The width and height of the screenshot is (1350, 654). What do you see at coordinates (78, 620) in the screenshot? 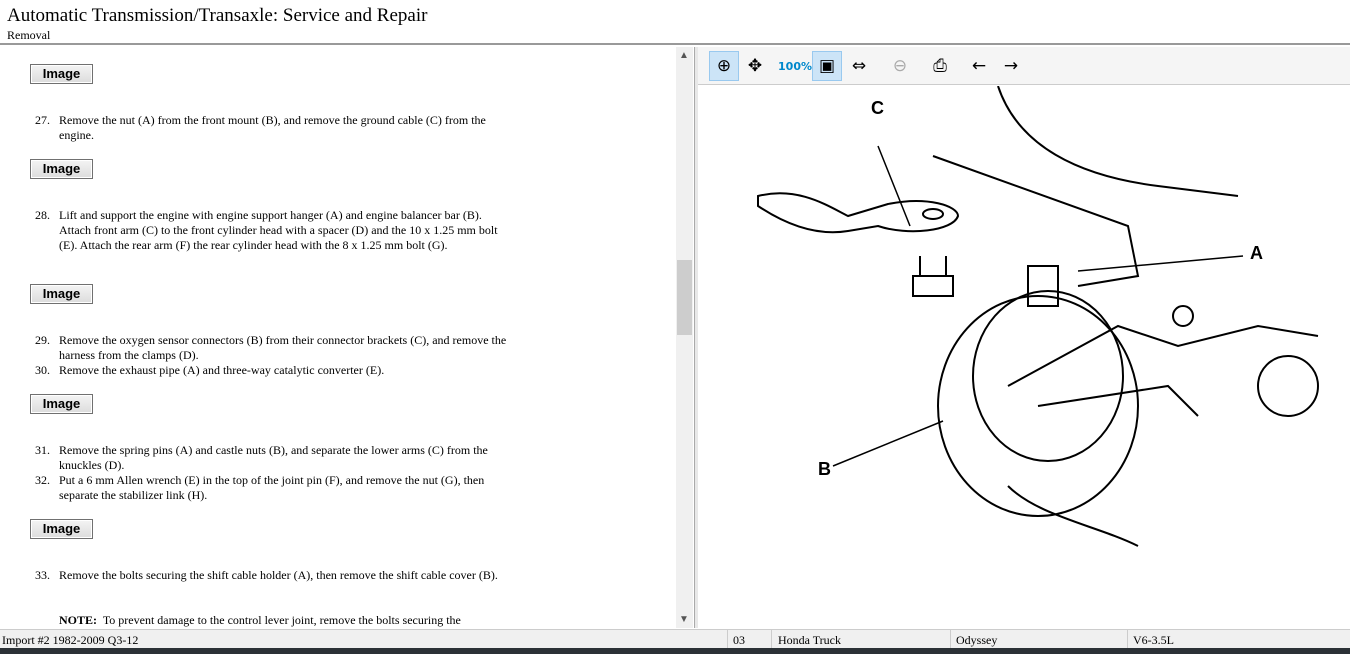
I see `note-label: NOTE:` at bounding box center [78, 620].